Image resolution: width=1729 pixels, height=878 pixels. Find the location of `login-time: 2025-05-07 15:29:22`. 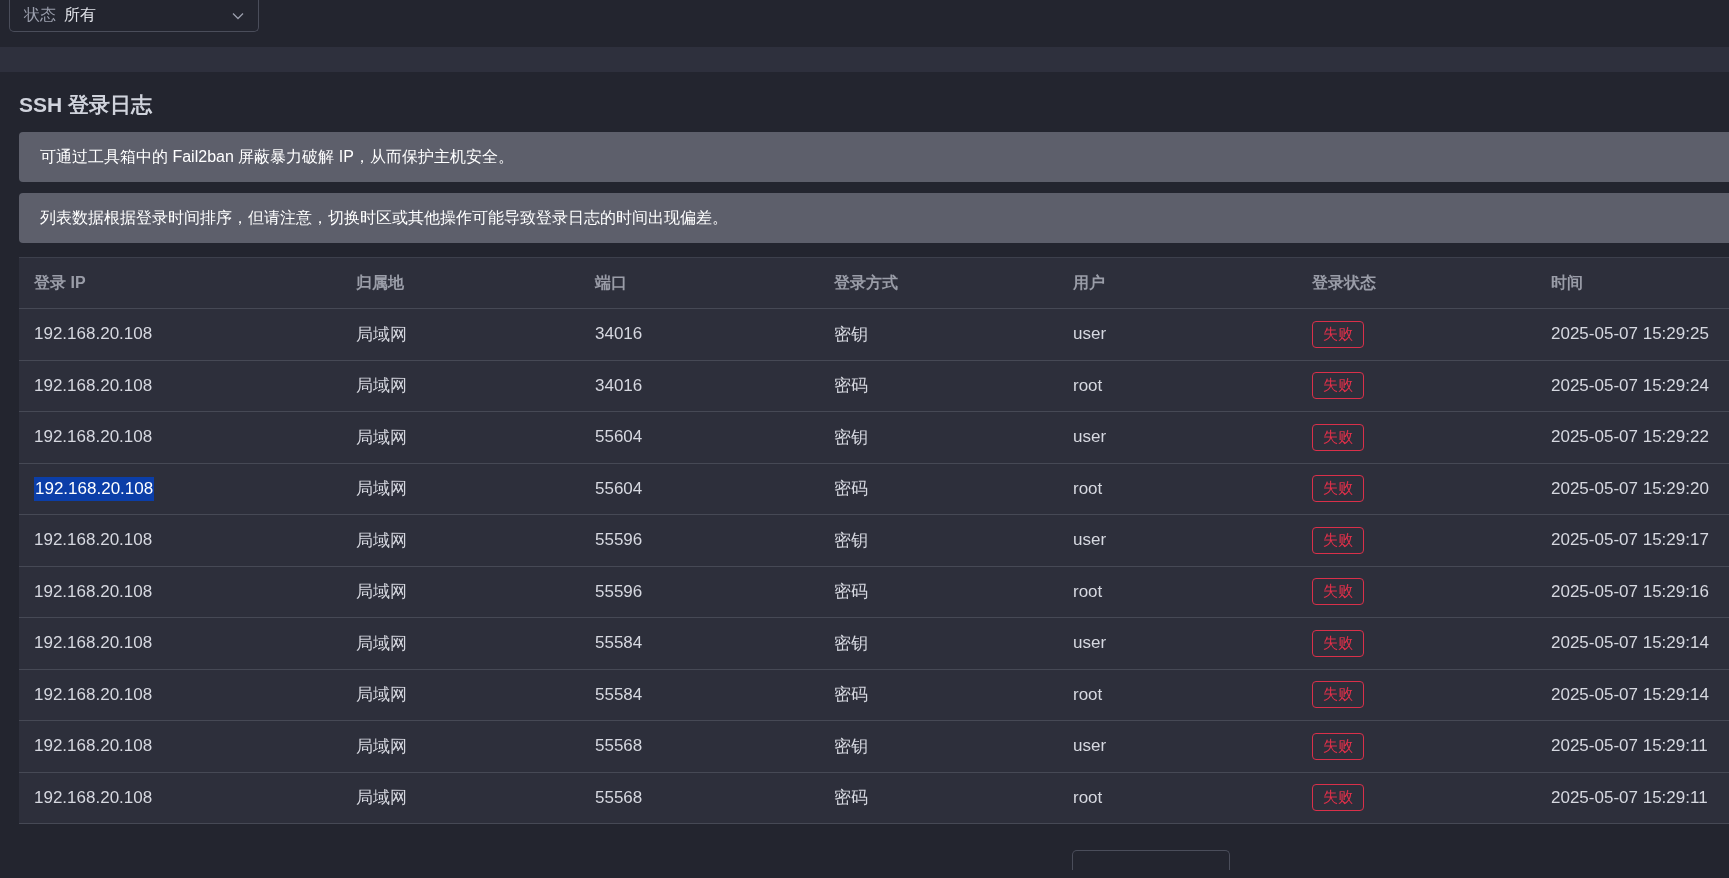

login-time: 2025-05-07 15:29:22 is located at coordinates (1630, 437).